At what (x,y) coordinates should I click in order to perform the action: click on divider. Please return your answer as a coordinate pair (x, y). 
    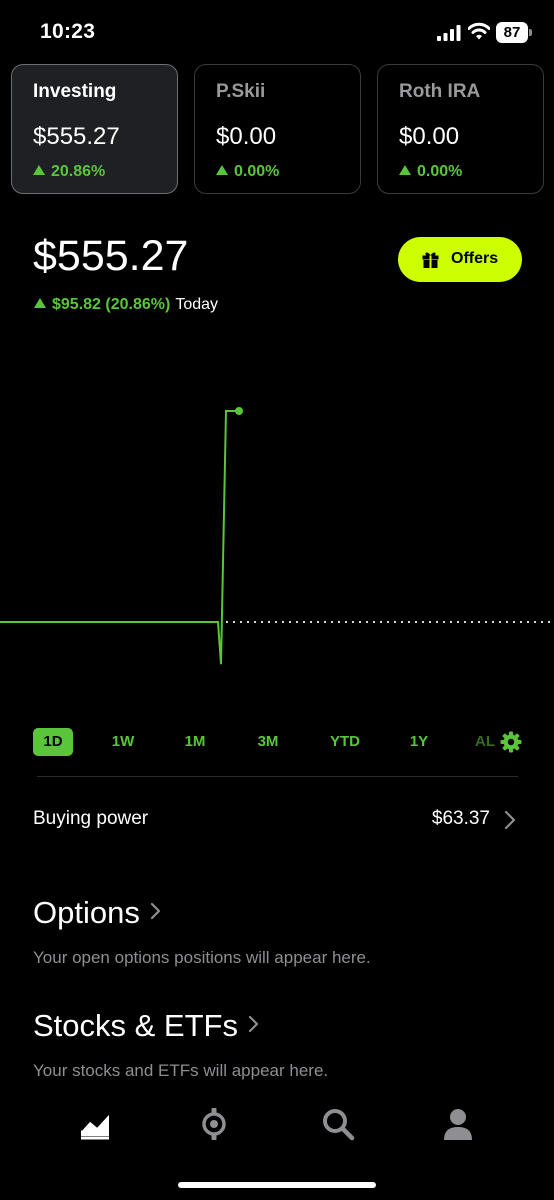
    Looking at the image, I should click on (277, 776).